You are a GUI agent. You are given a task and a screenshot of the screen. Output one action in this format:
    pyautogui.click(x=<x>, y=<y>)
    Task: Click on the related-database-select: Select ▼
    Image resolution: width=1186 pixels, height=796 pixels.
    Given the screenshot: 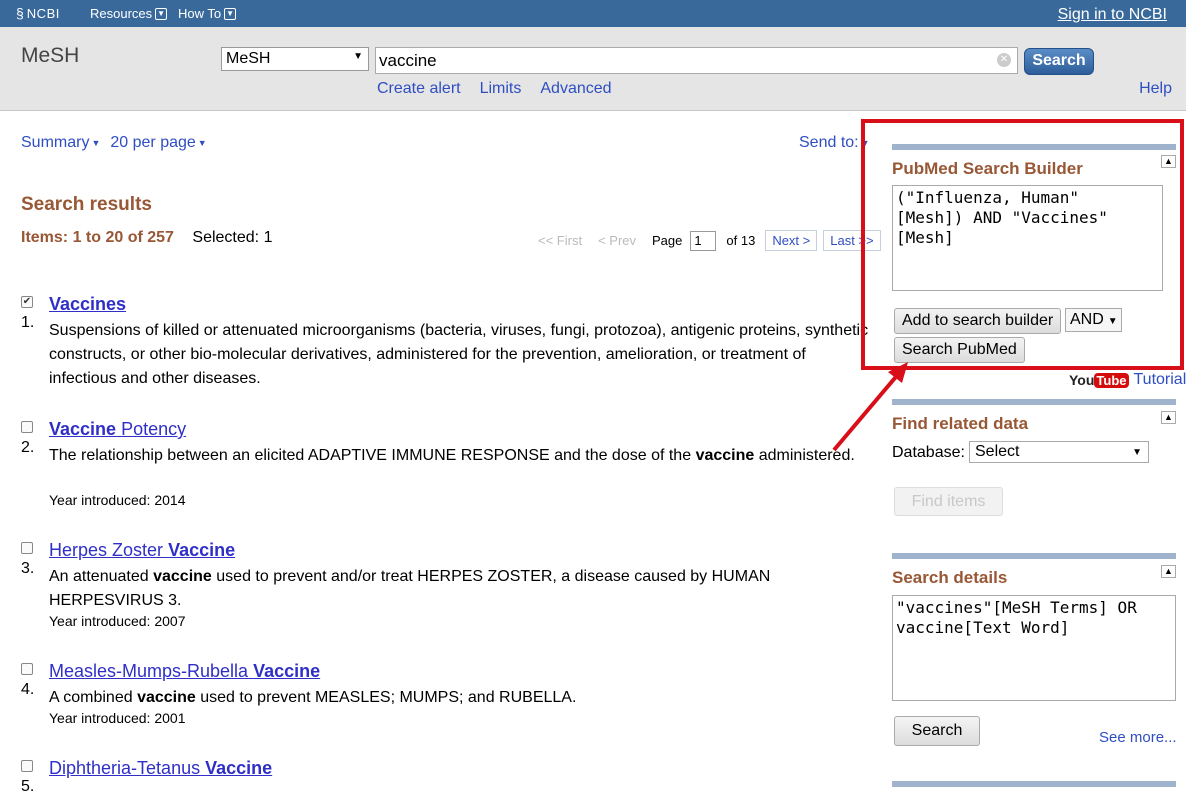 What is the action you would take?
    pyautogui.click(x=1059, y=452)
    